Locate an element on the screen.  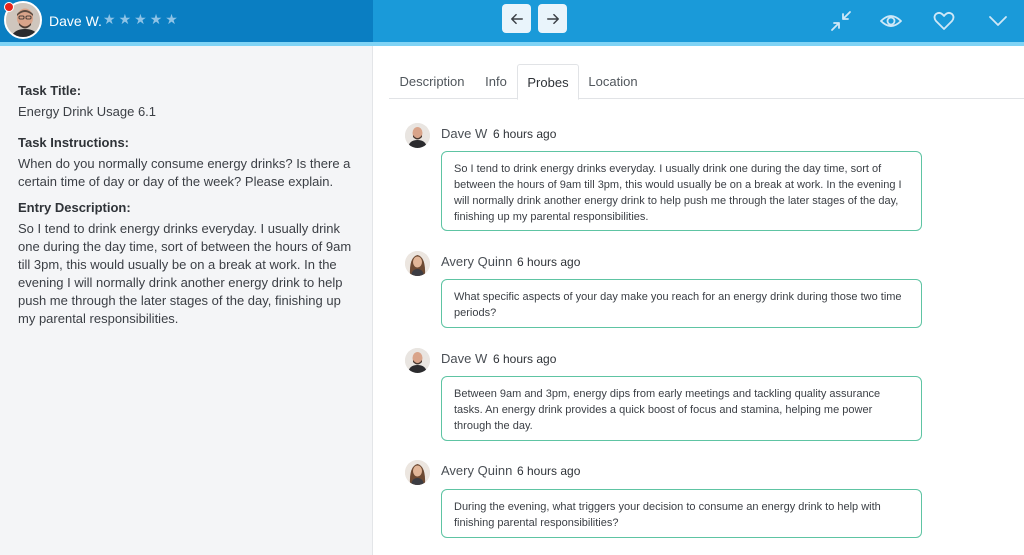
toolbar is located at coordinates (698, 21).